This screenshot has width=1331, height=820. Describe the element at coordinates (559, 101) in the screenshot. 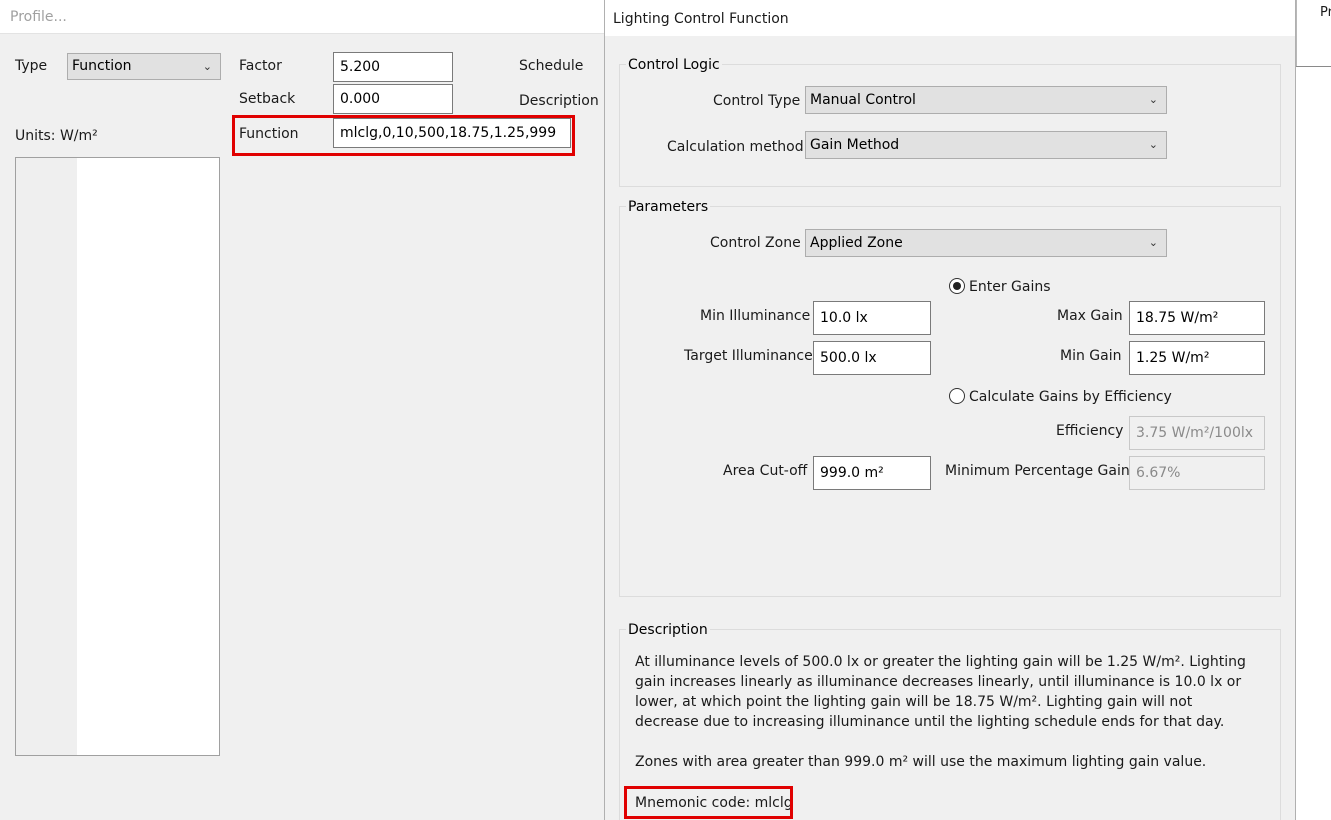

I see `description-label: Description` at that location.